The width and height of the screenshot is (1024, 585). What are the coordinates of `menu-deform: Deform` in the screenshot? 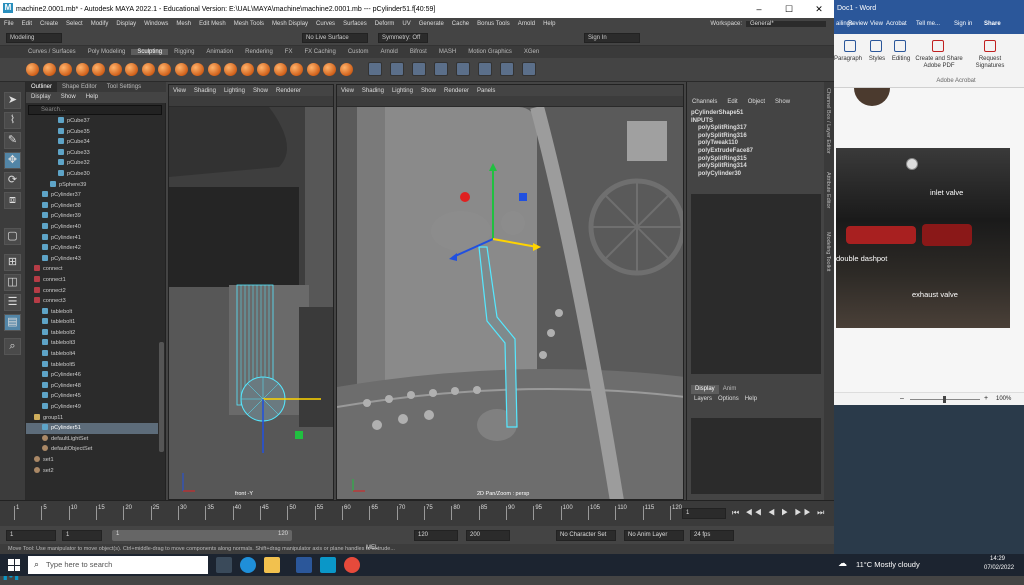 It's located at (385, 24).